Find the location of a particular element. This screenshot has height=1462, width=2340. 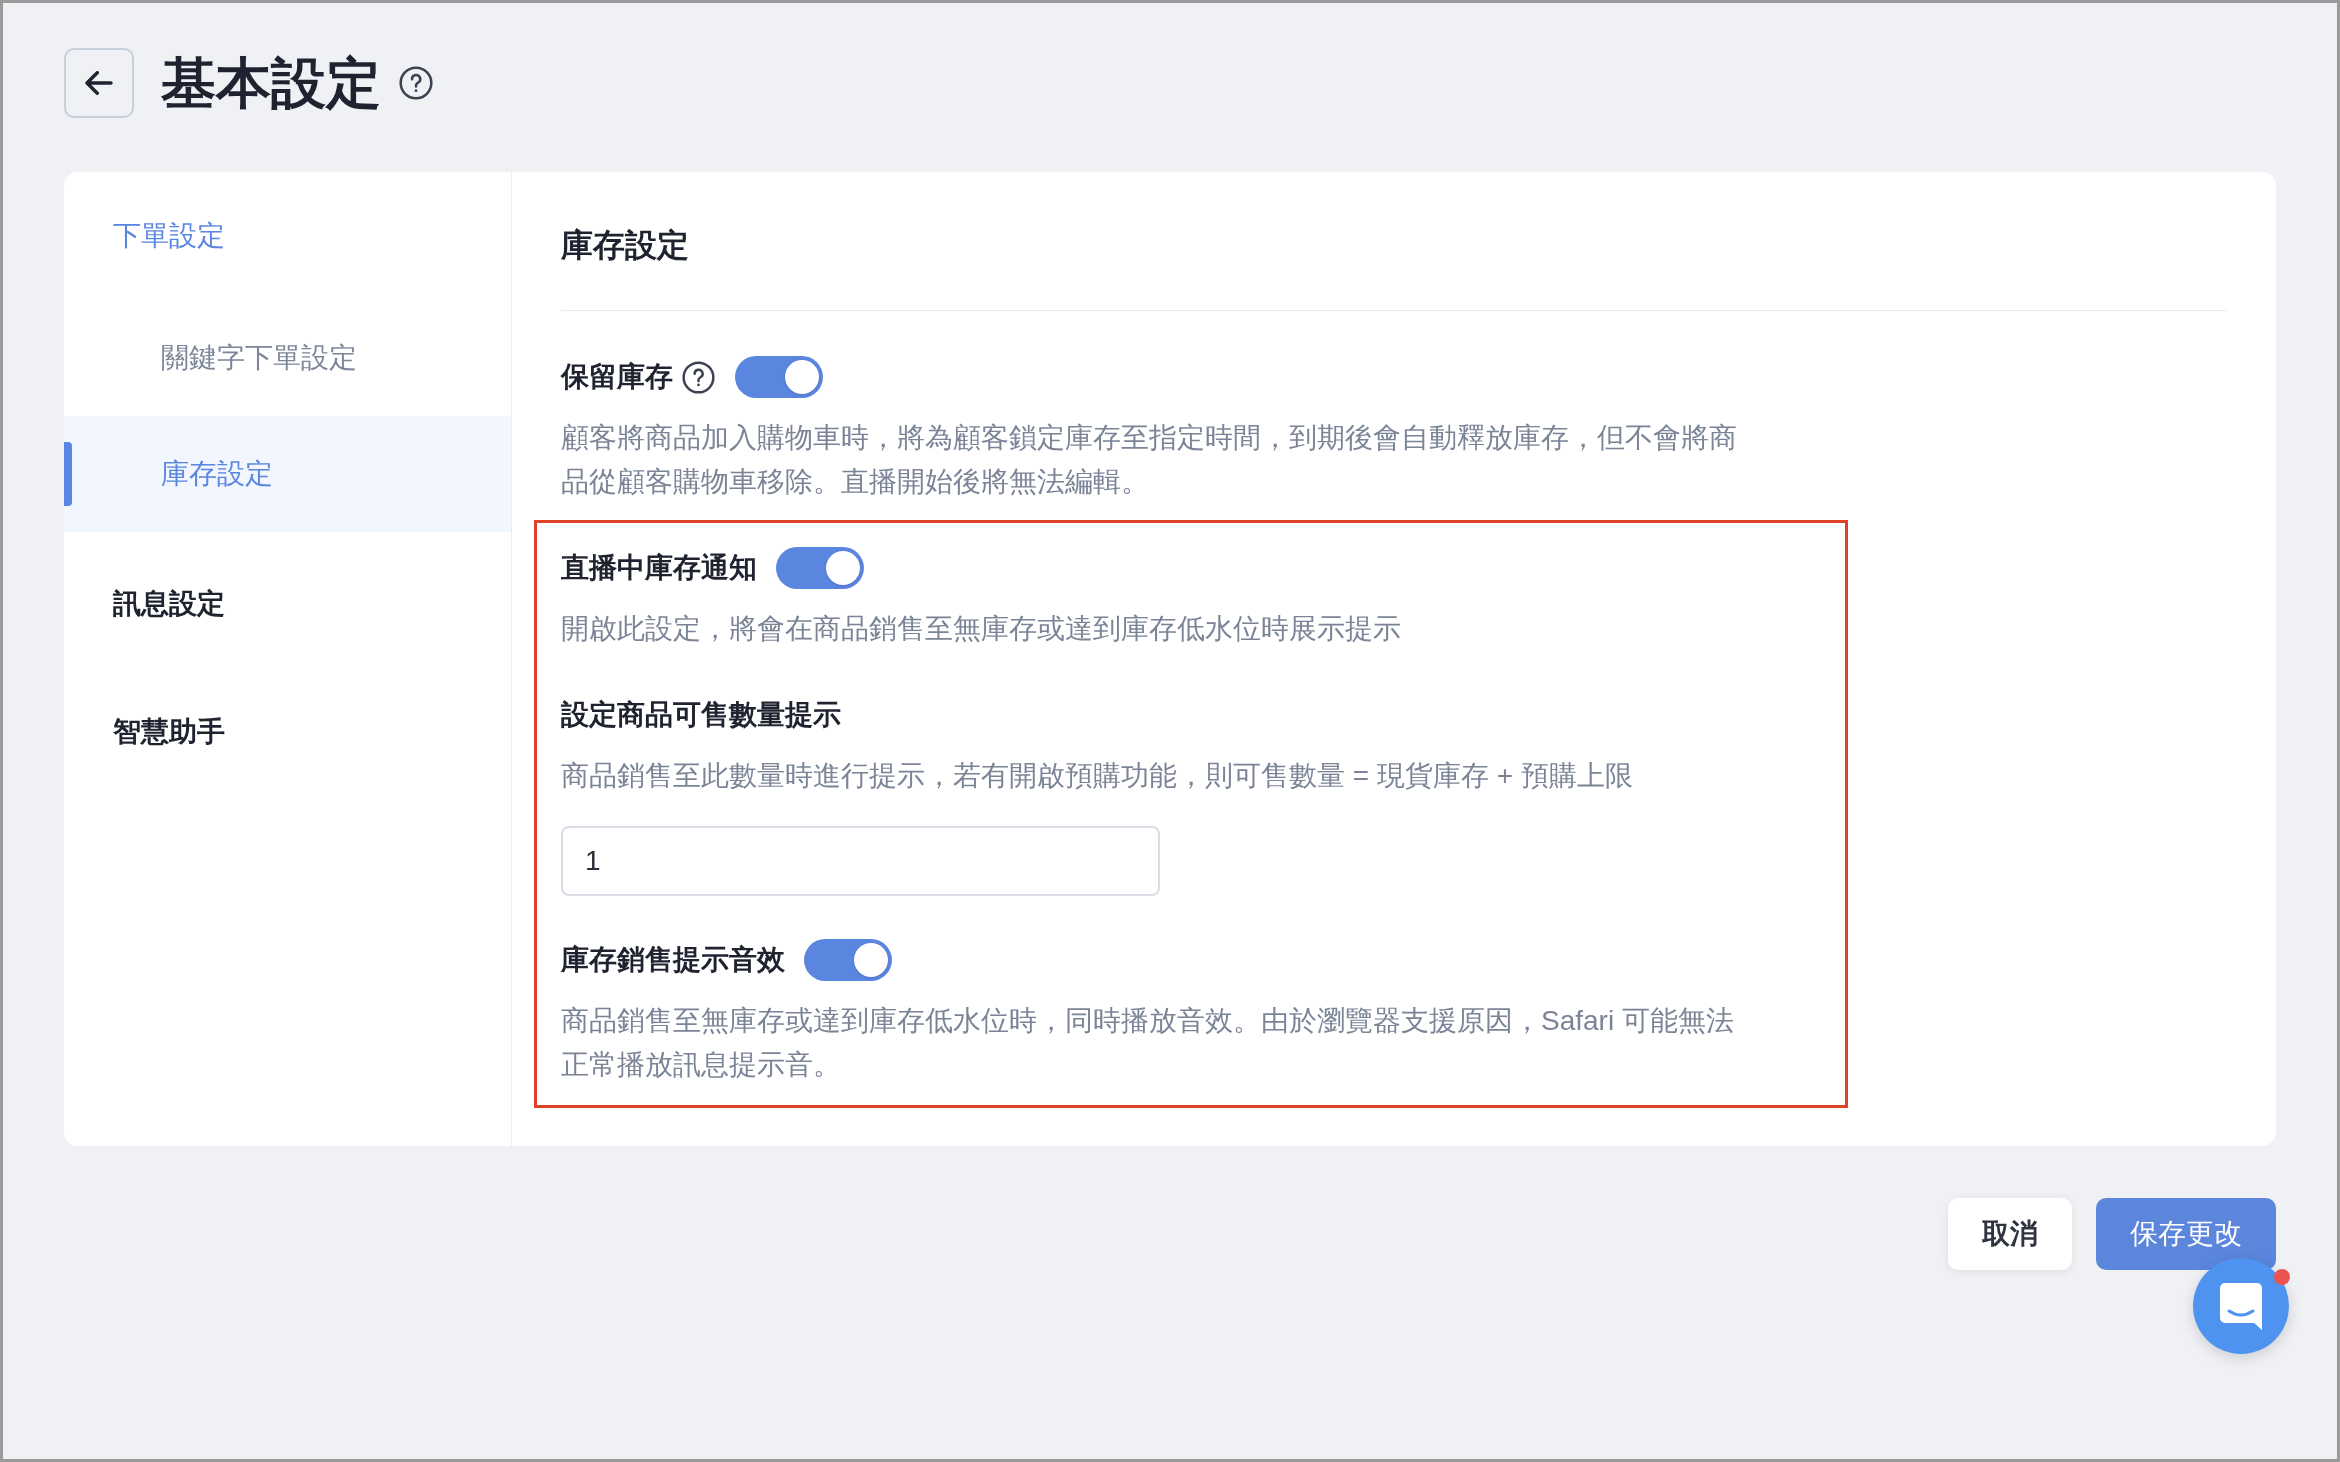

setting-label: 保留庫存 is located at coordinates (617, 377).